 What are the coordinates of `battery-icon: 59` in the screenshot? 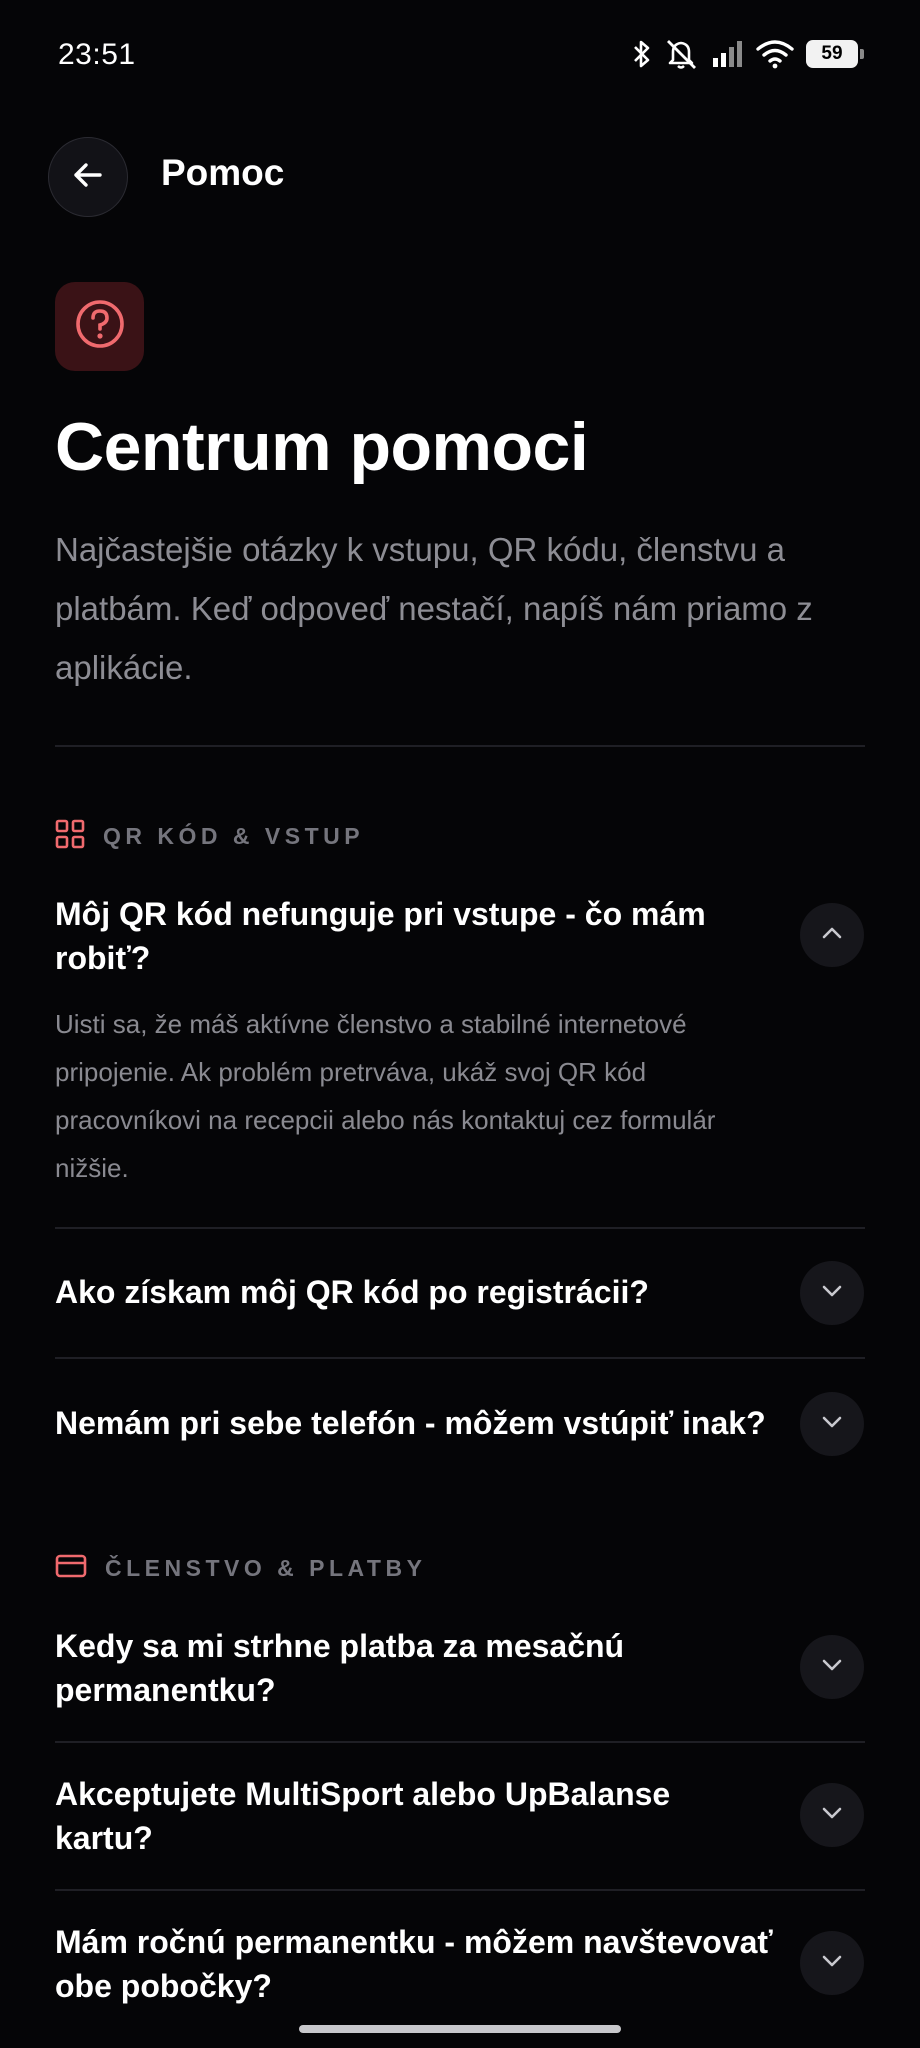 It's located at (835, 54).